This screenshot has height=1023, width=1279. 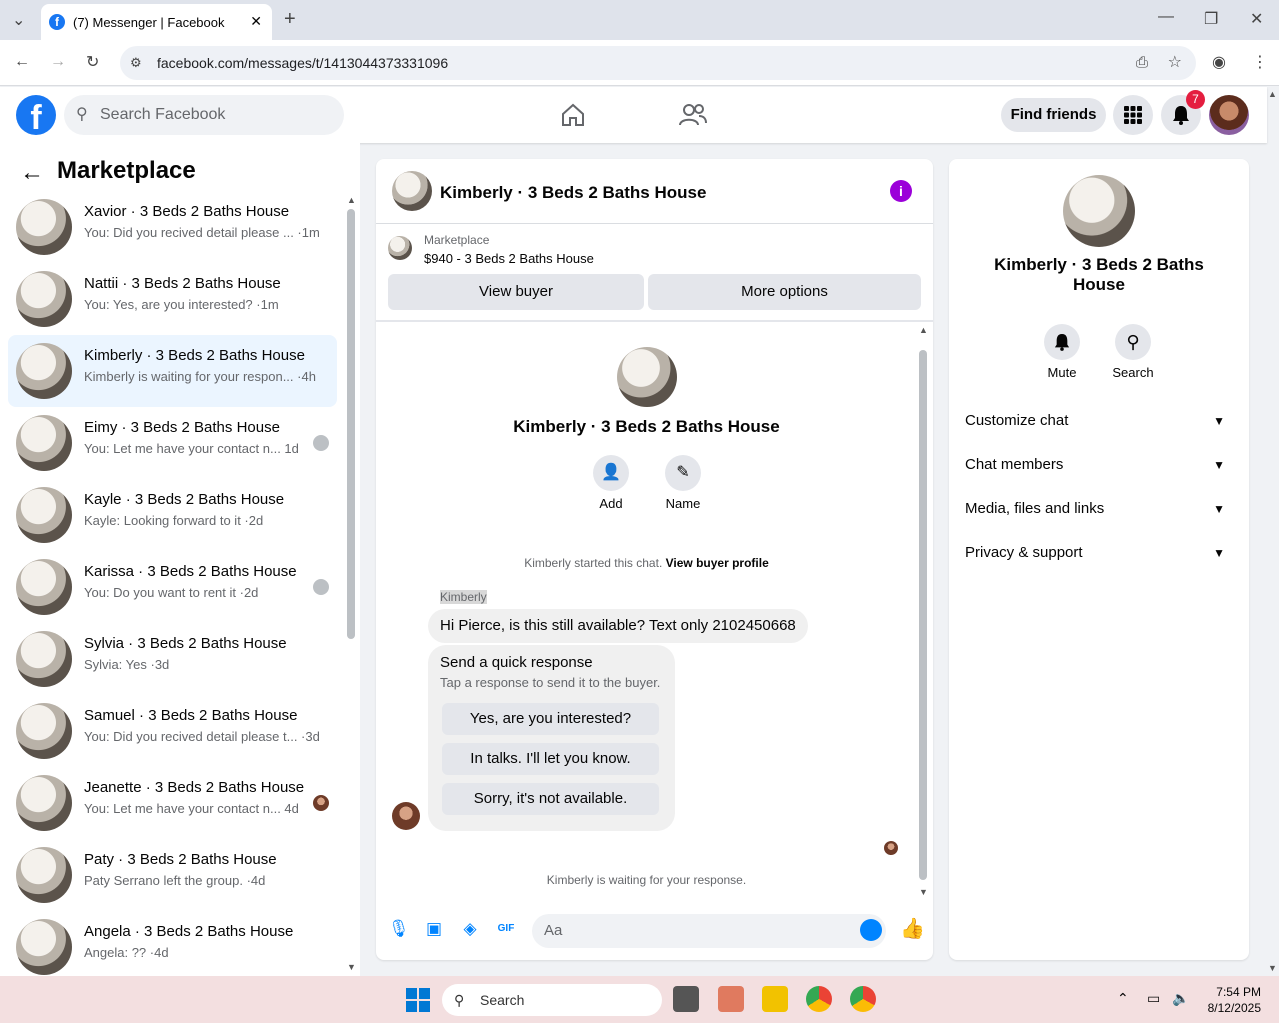 What do you see at coordinates (819, 999) in the screenshot?
I see `chrome-icon` at bounding box center [819, 999].